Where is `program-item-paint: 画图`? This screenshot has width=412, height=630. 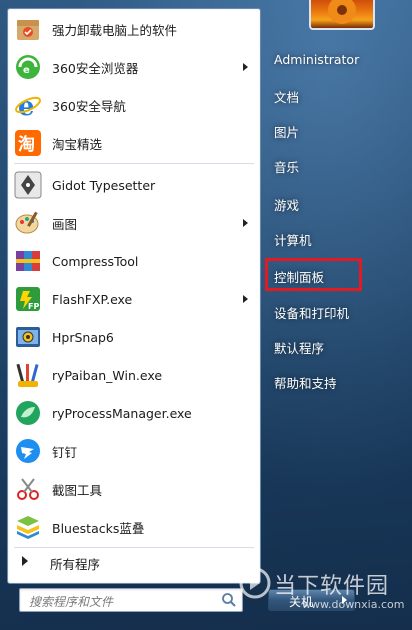
program-item-paint: 画图 is located at coordinates (134, 223).